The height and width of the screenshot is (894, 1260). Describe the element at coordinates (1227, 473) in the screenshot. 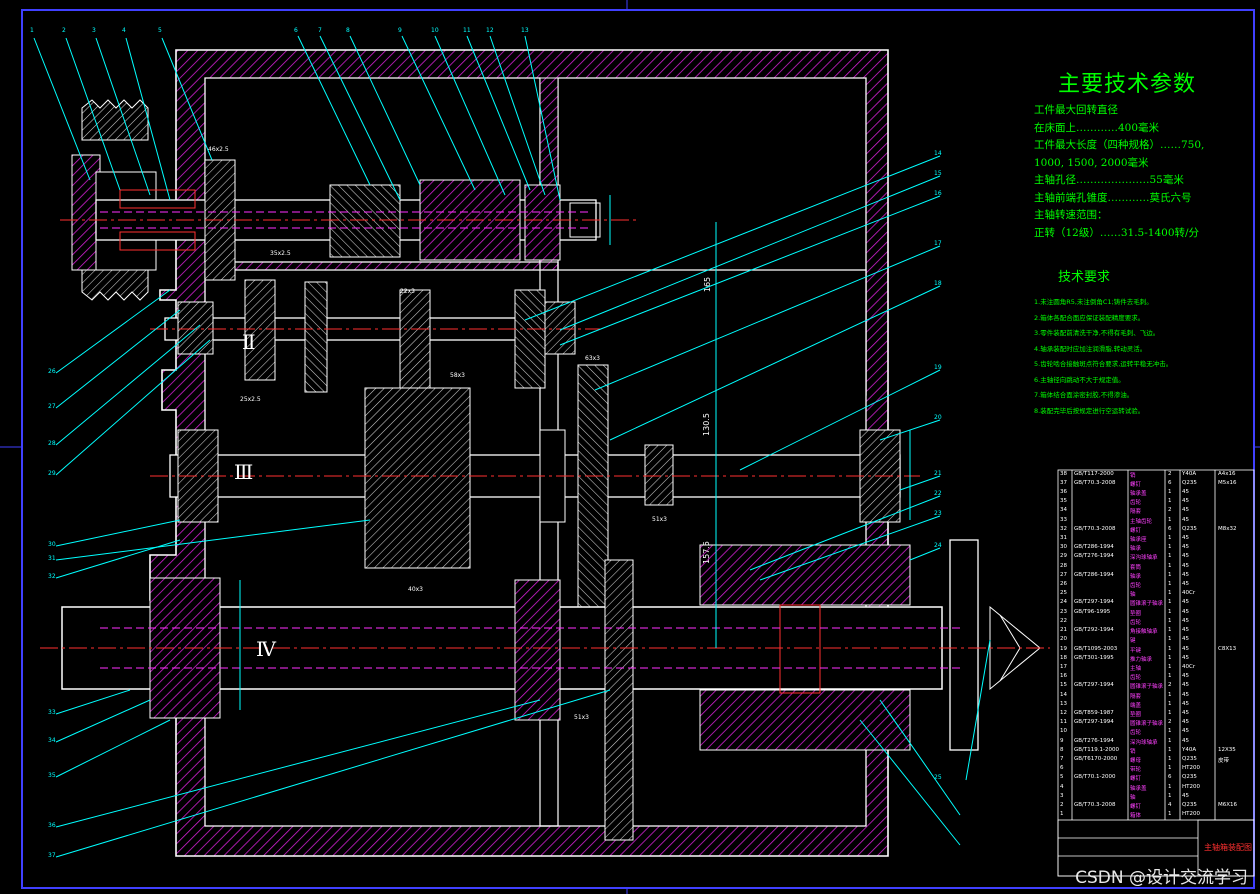

I see `bom-cell: A4x16` at that location.